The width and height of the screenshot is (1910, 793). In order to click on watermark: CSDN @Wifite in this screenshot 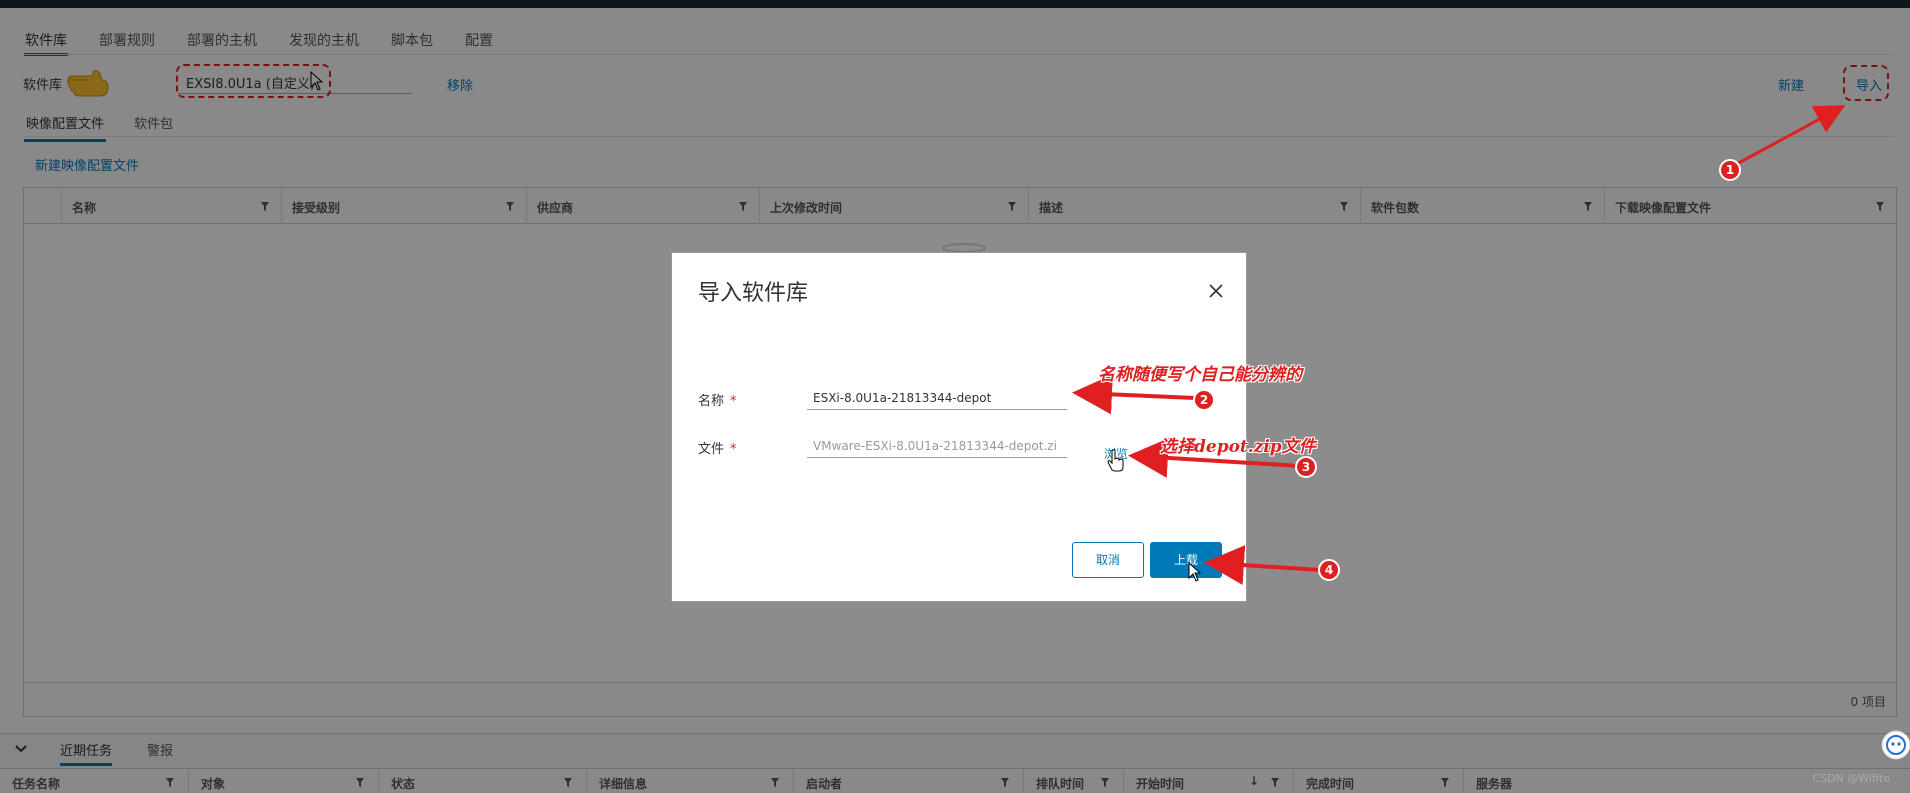, I will do `click(1851, 778)`.